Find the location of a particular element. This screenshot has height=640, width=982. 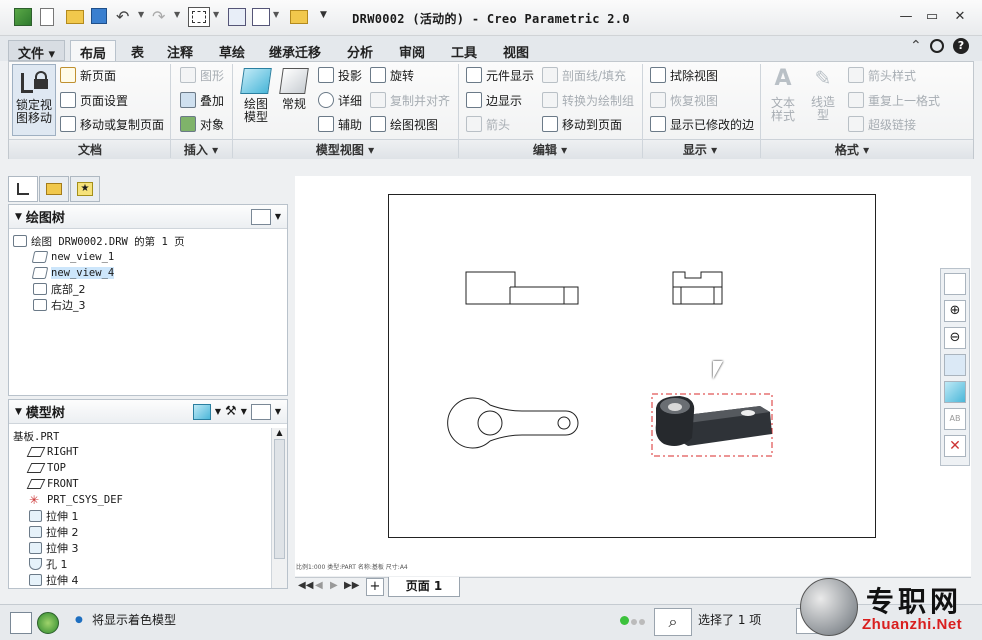

graphics-button: 图形 is located at coordinates (202, 75).